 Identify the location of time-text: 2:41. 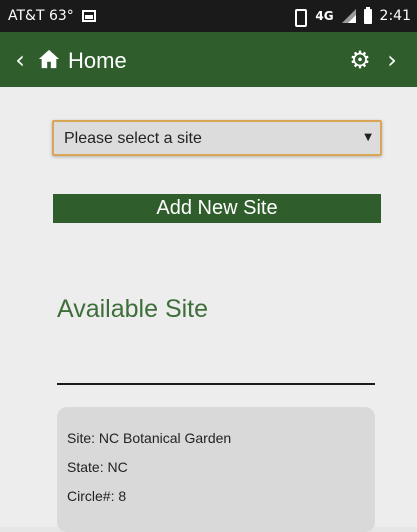
(395, 16).